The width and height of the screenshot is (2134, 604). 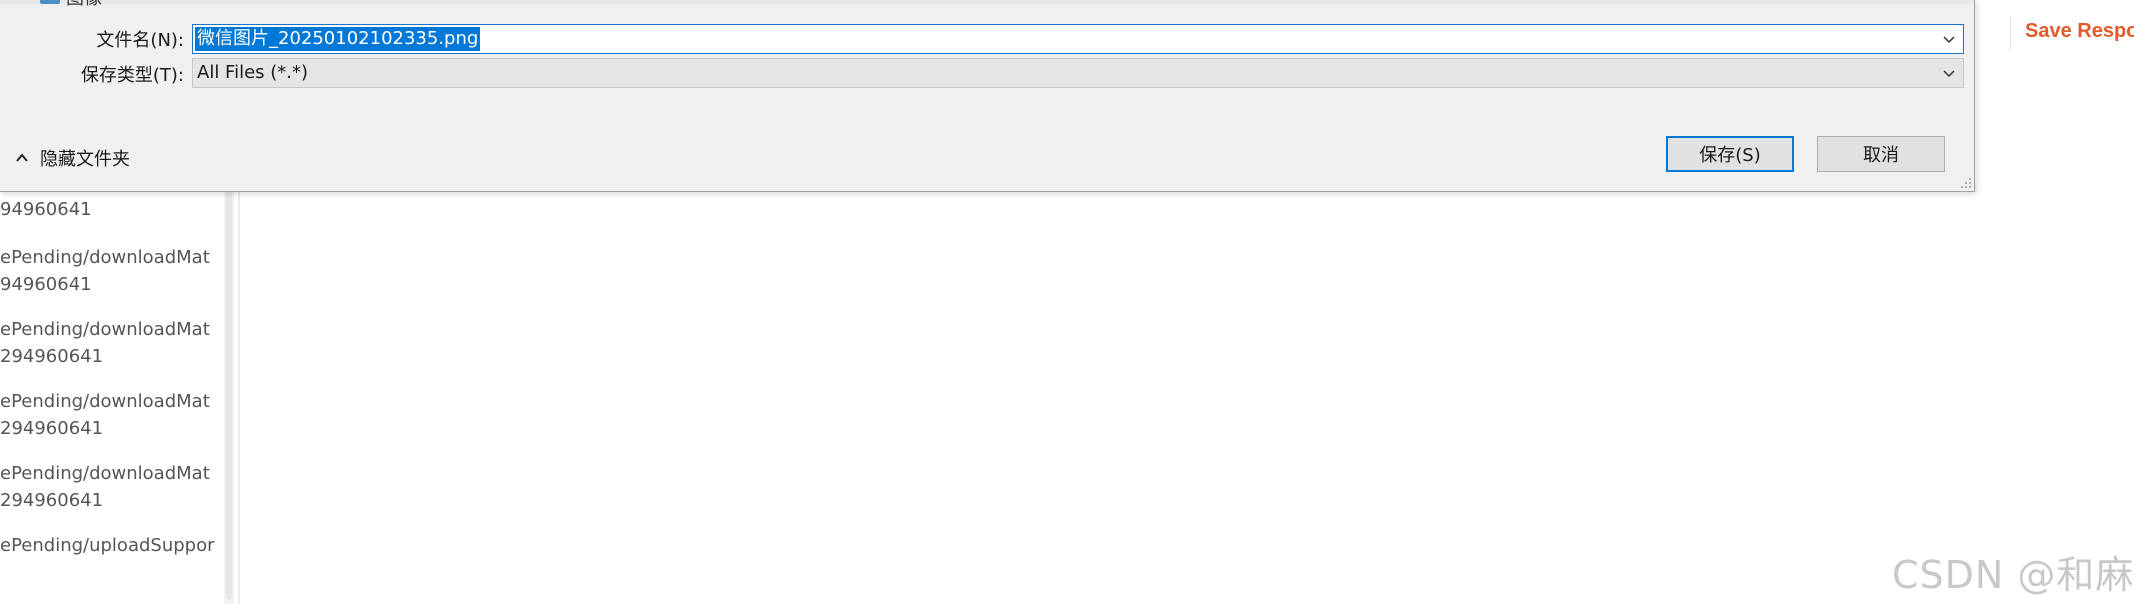 I want to click on hide-folders-label: 隐藏文件夹, so click(x=85, y=159).